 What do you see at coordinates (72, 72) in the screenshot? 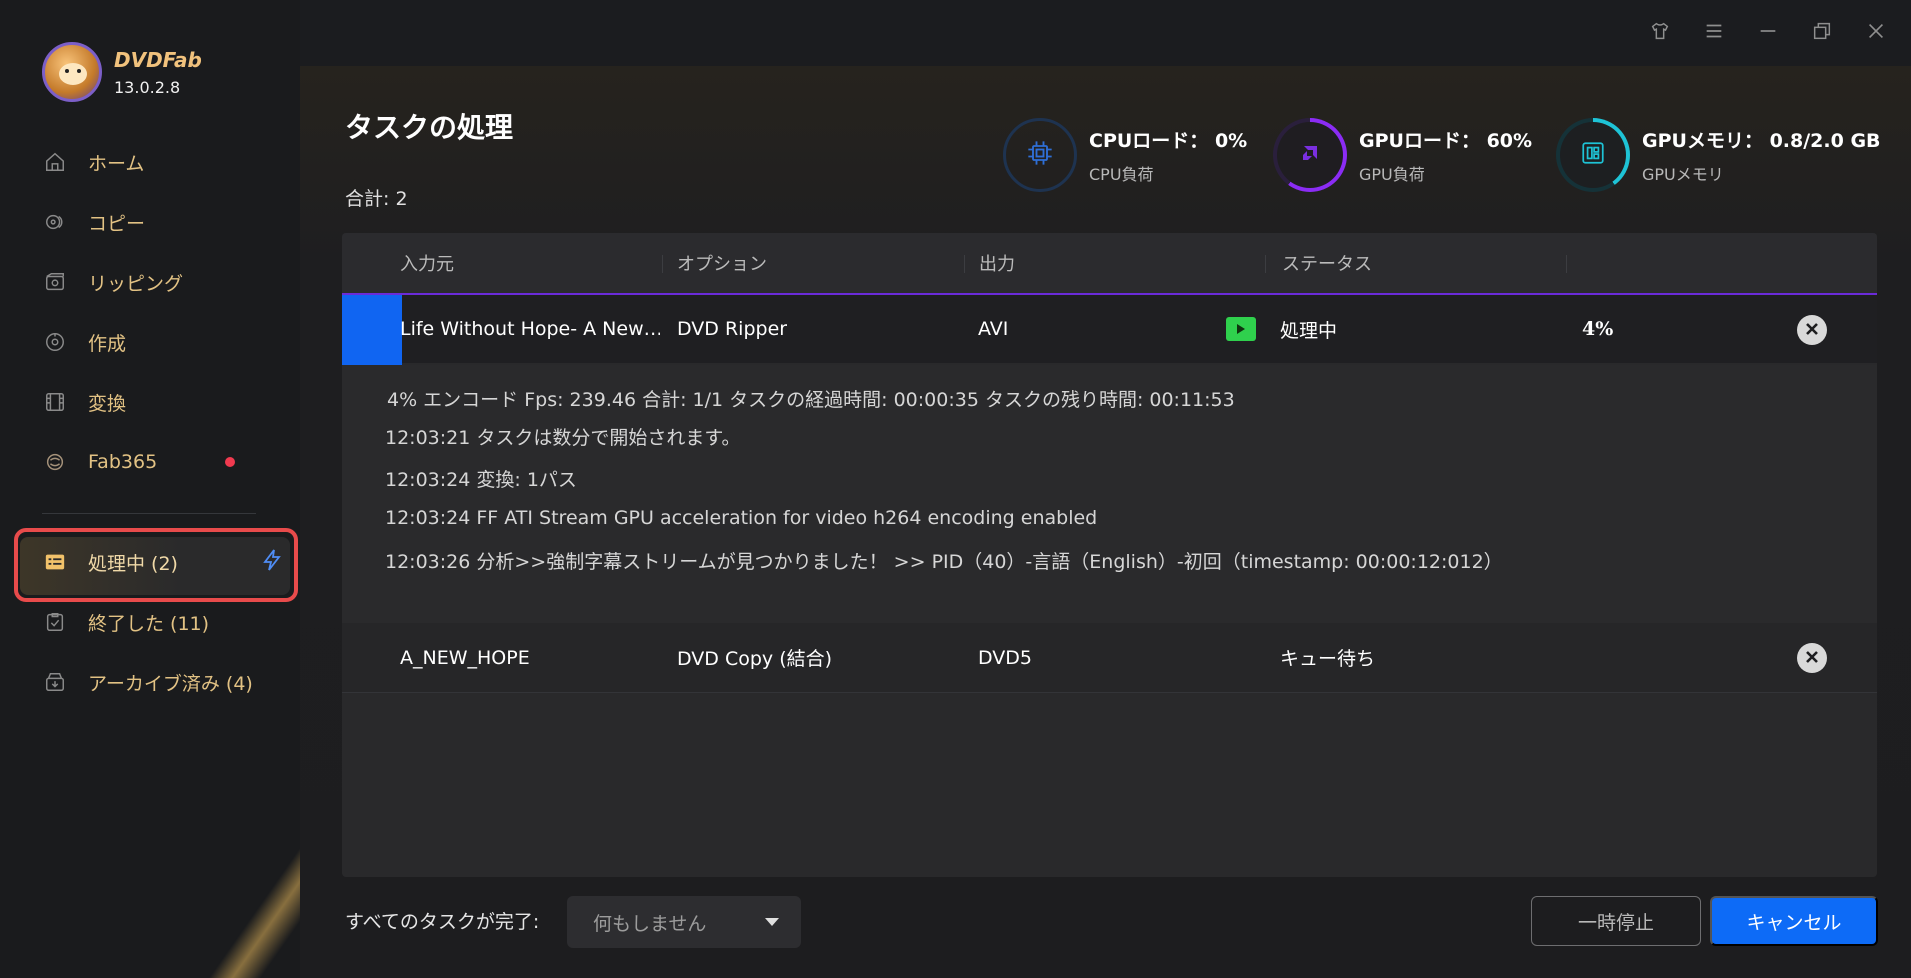
I see `app-logo` at bounding box center [72, 72].